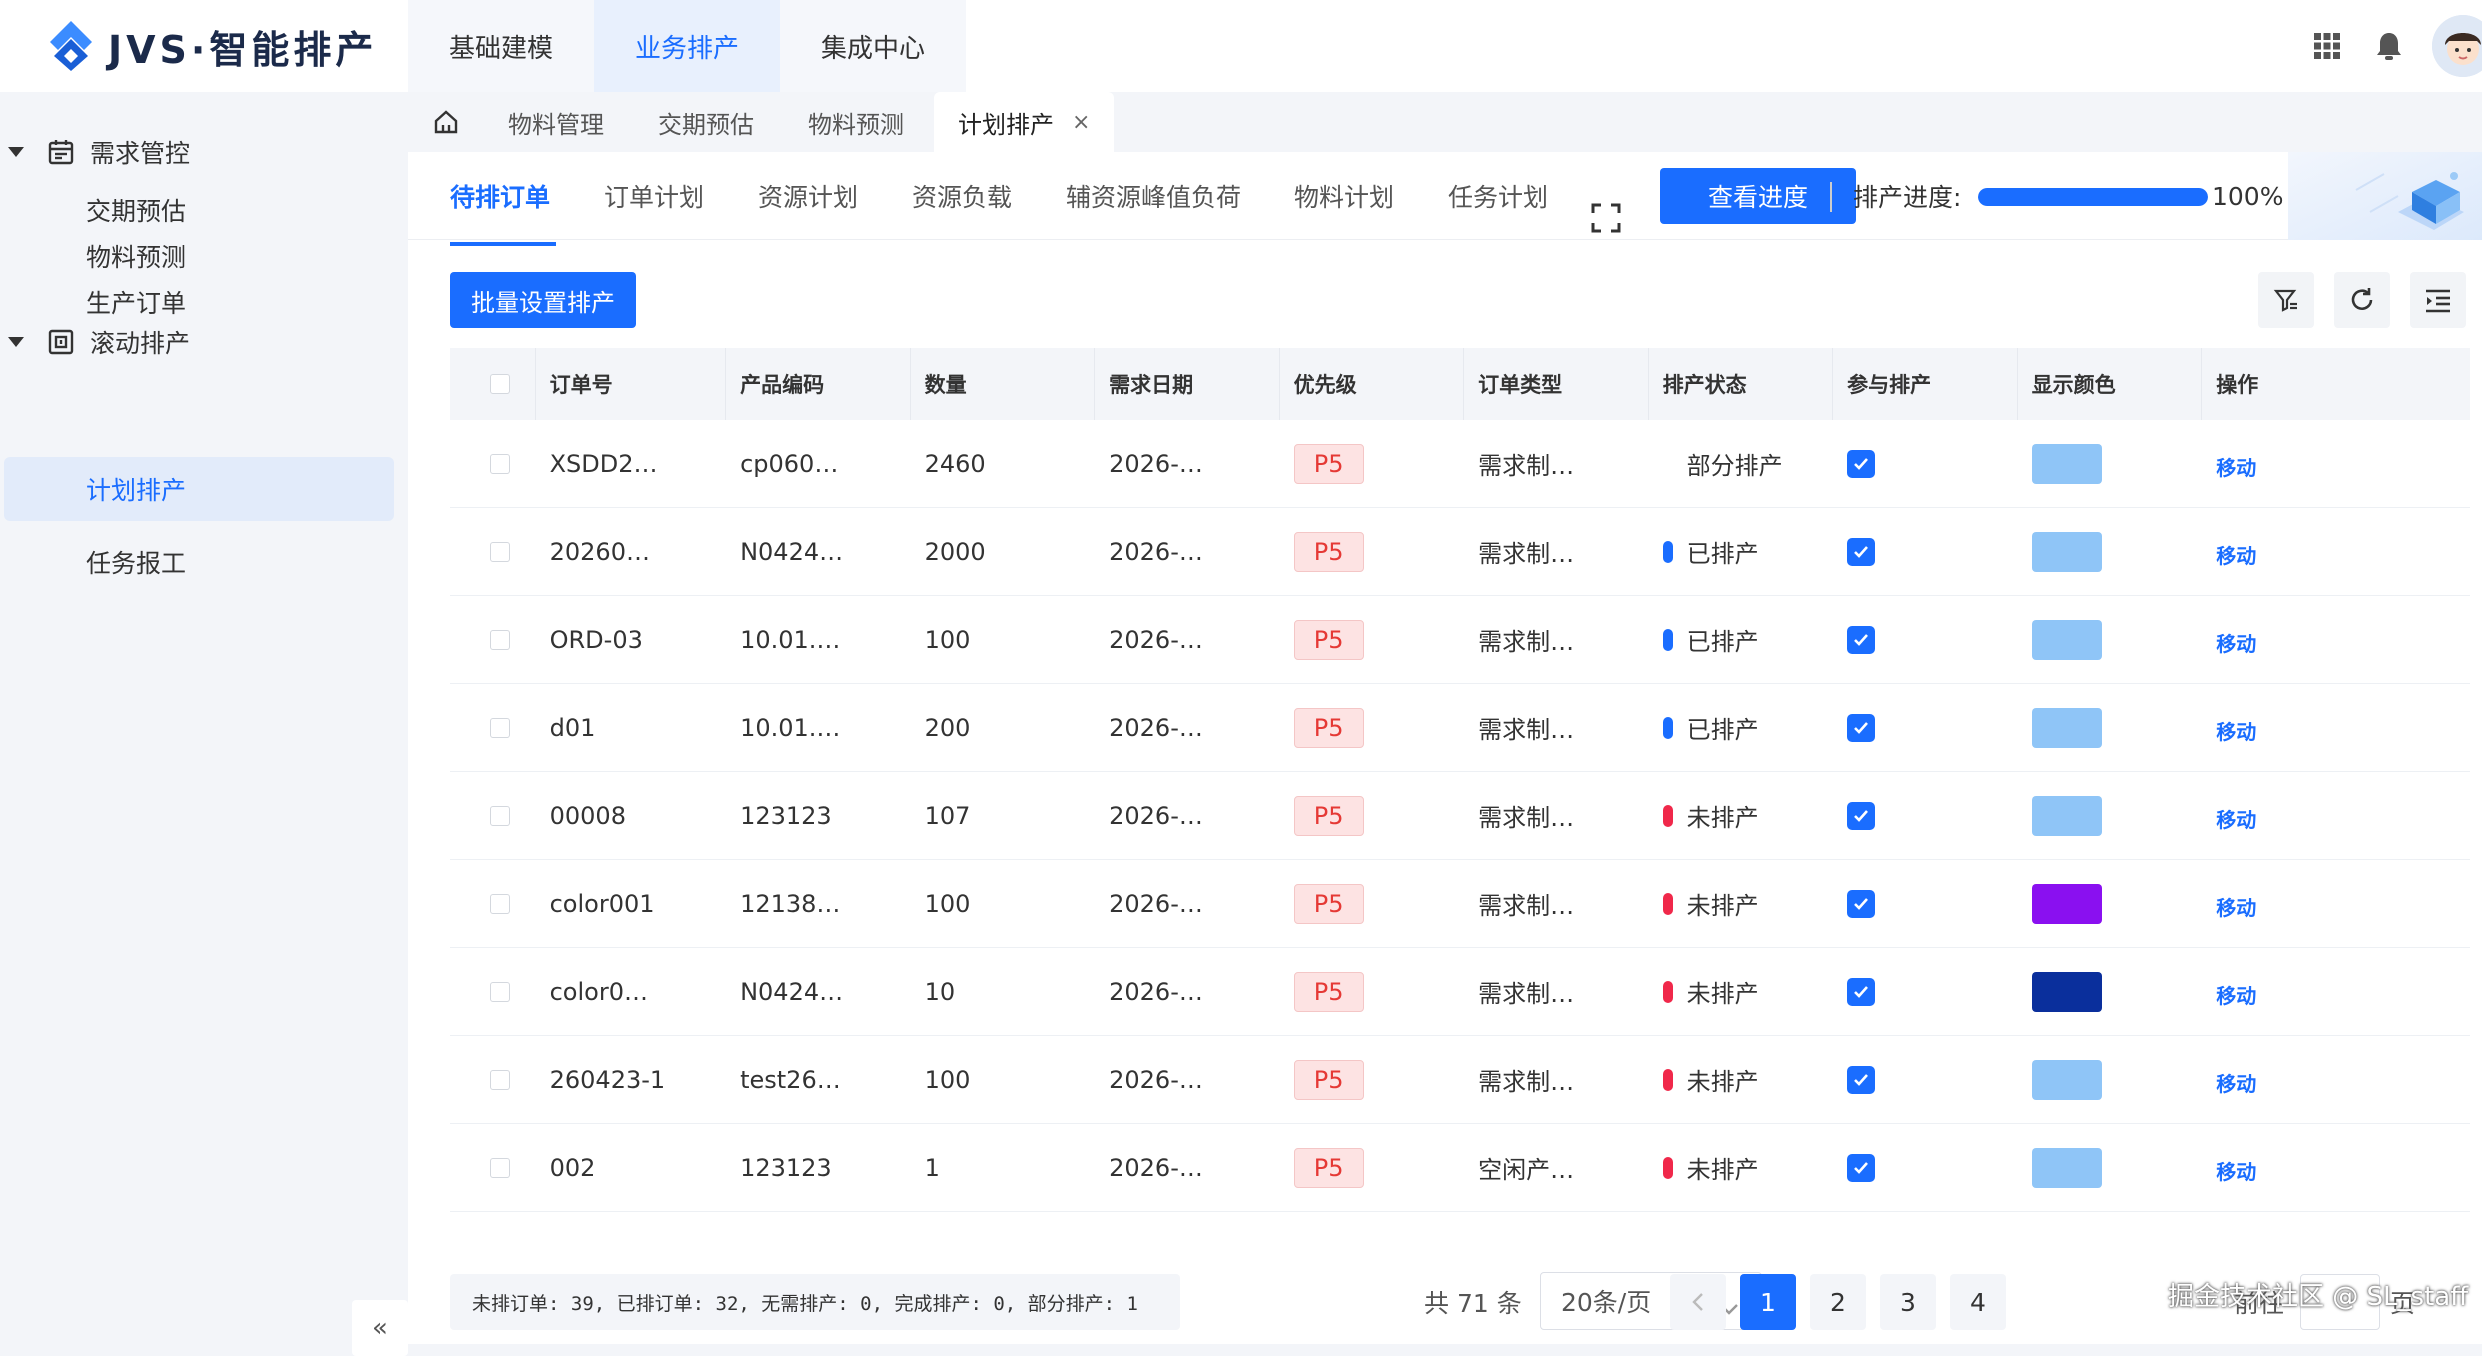 The height and width of the screenshot is (1356, 2482). Describe the element at coordinates (500, 196) in the screenshot. I see `subtab-pending-orders: 待排订单` at that location.